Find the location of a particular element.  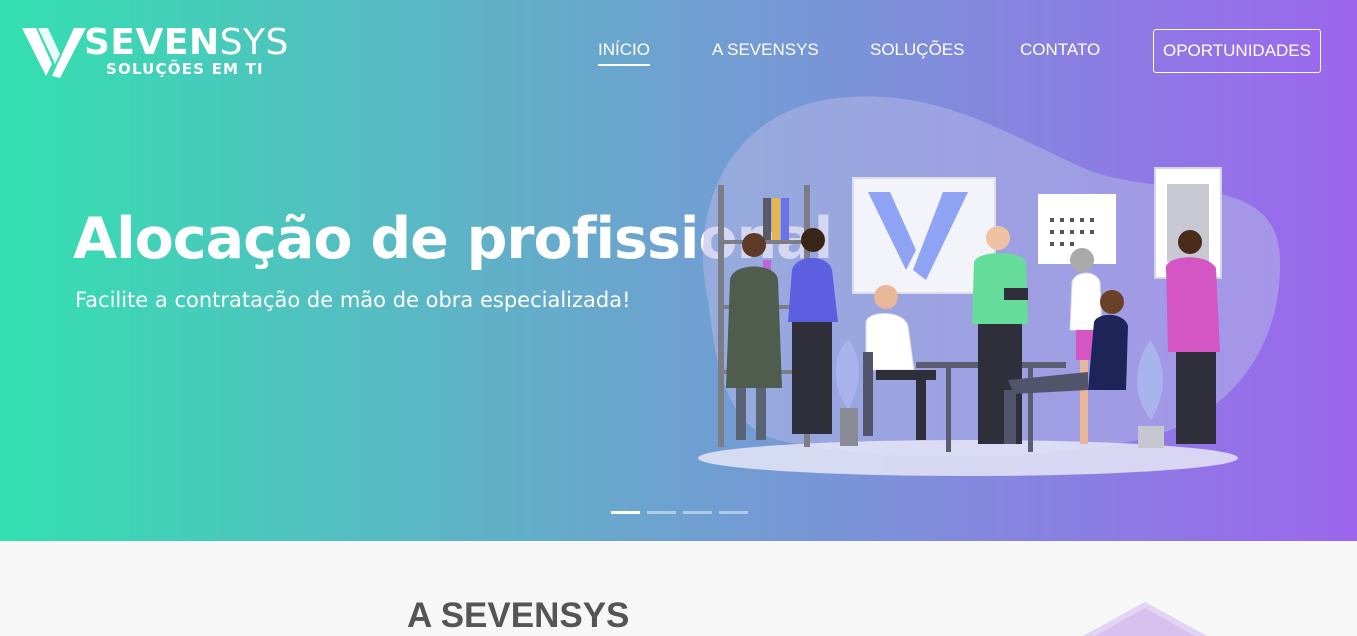

about-section-title: A SEVENSYS is located at coordinates (518, 615).